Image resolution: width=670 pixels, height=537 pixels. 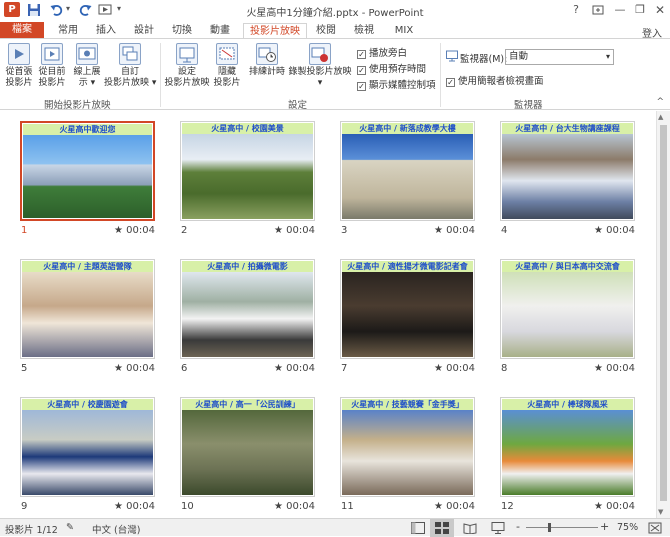 What do you see at coordinates (24, 368) in the screenshot?
I see `slide-number: 5` at bounding box center [24, 368].